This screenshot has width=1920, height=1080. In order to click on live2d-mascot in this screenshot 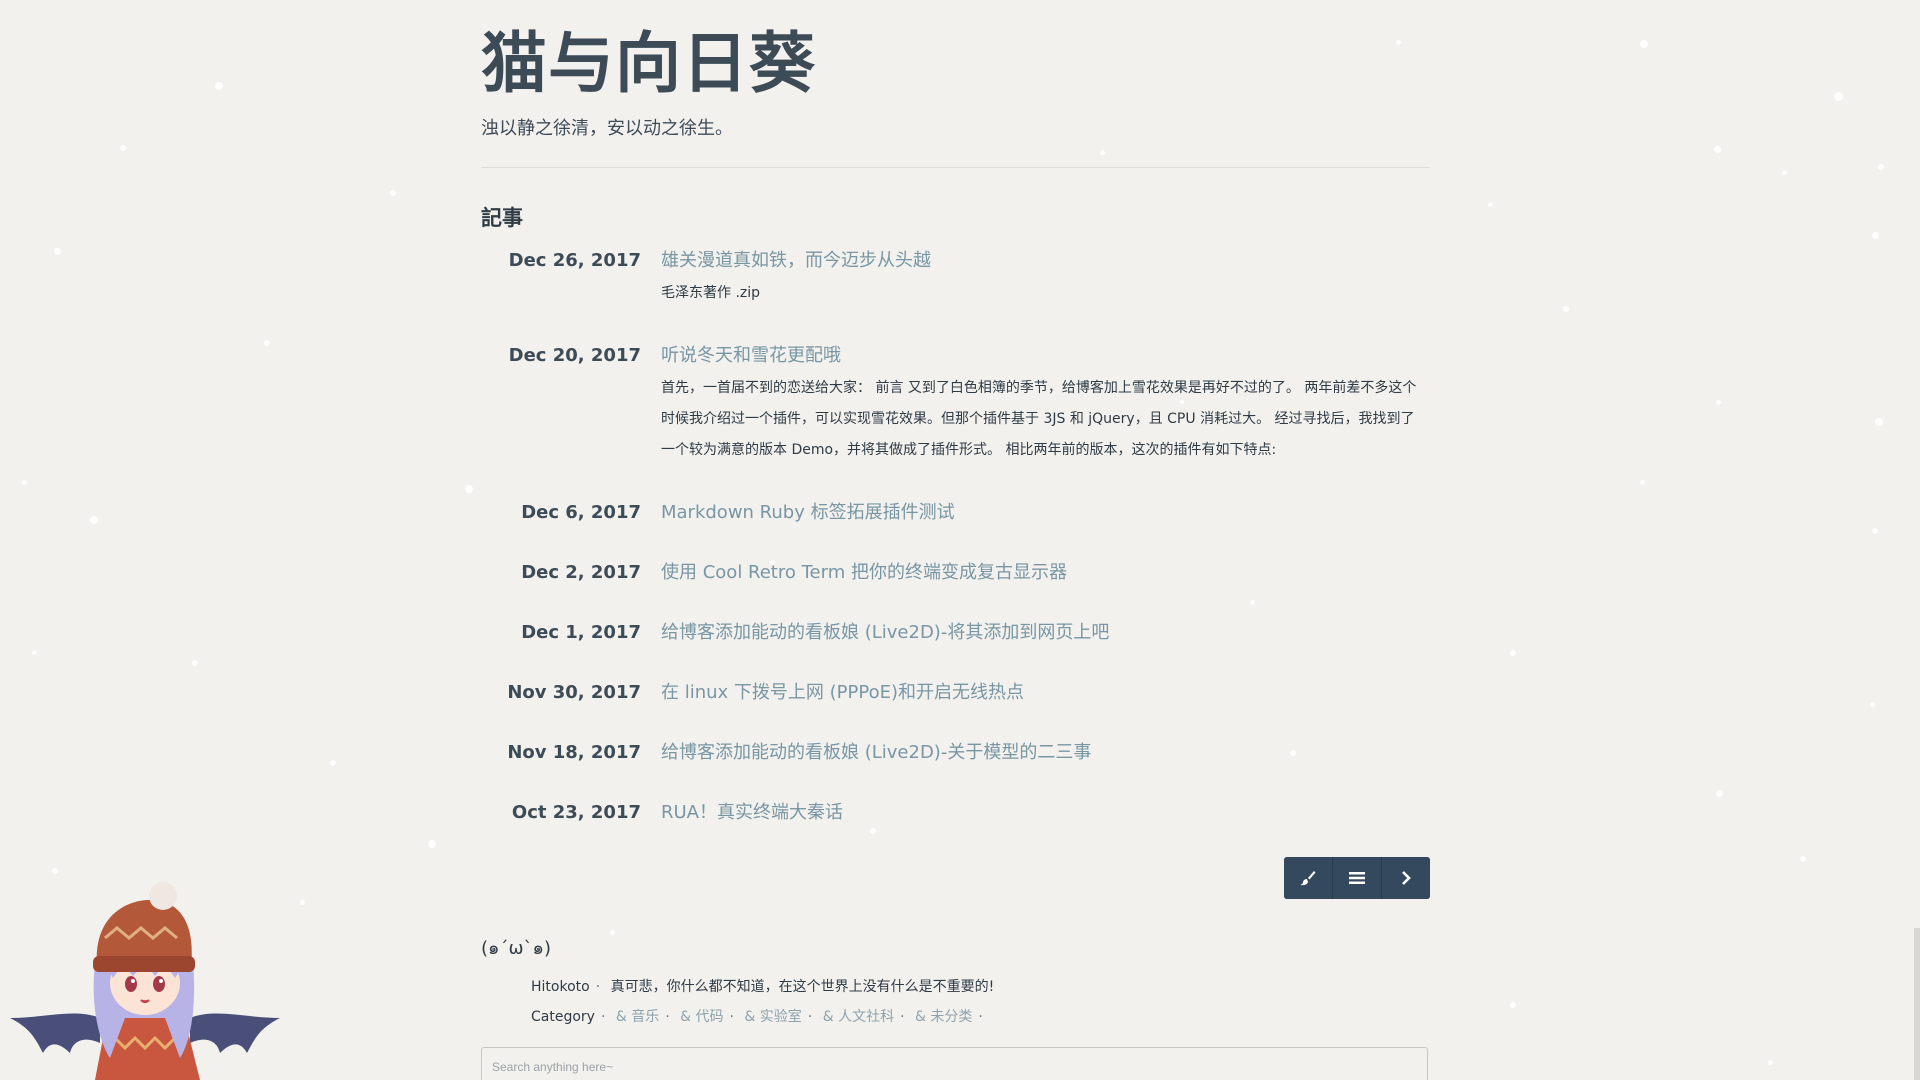, I will do `click(145, 974)`.